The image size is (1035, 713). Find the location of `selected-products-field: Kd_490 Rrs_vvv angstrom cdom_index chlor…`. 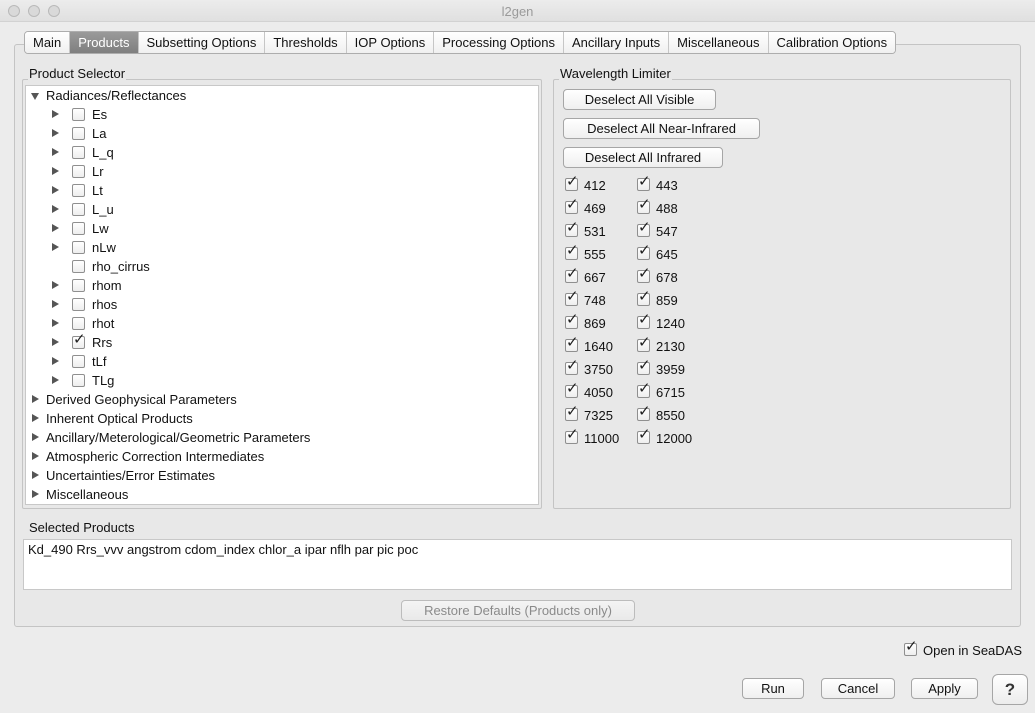

selected-products-field: Kd_490 Rrs_vvv angstrom cdom_index chlor… is located at coordinates (517, 564).